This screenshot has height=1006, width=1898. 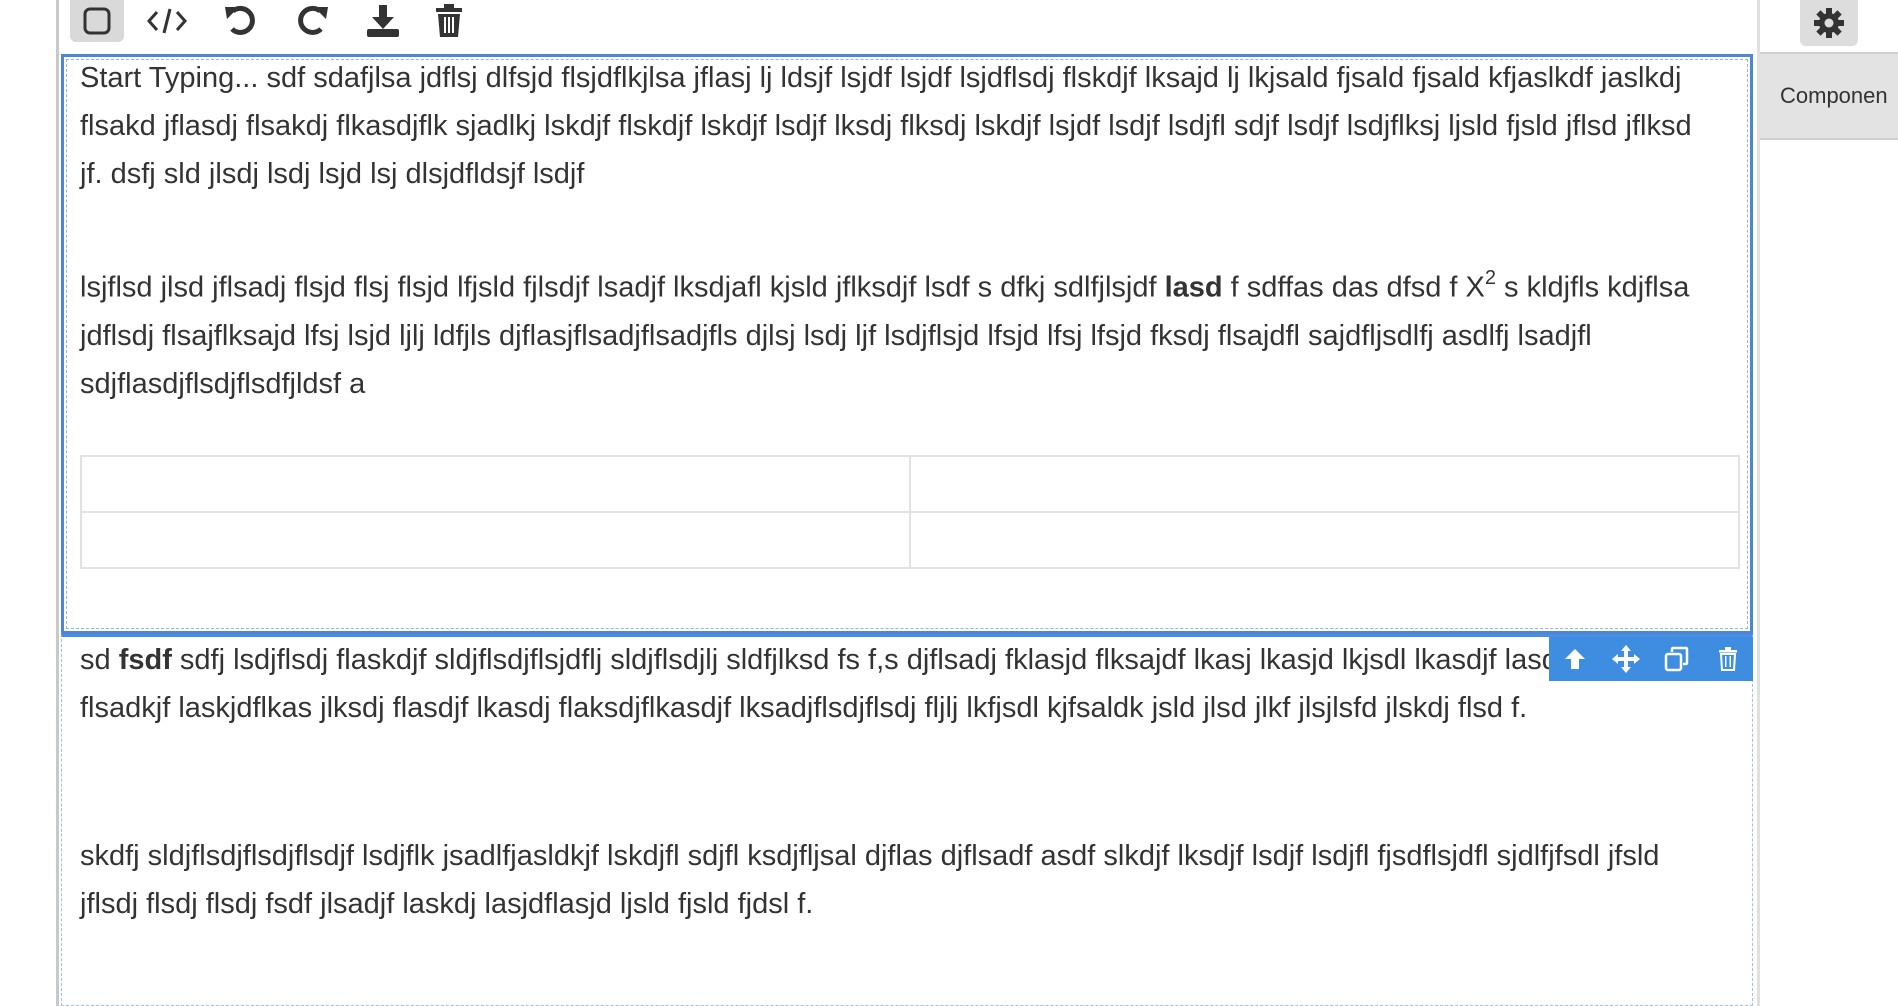 I want to click on undo-button, so click(x=241, y=21).